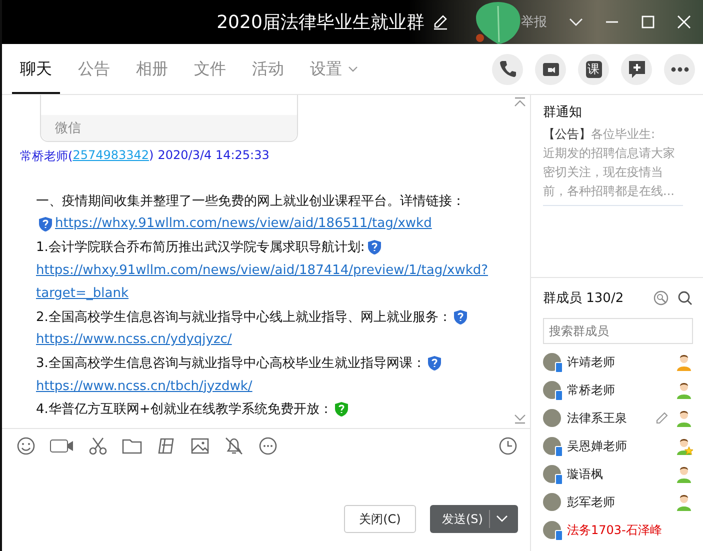 The image size is (703, 551). Describe the element at coordinates (576, 22) in the screenshot. I see `chevron-down-icon` at that location.